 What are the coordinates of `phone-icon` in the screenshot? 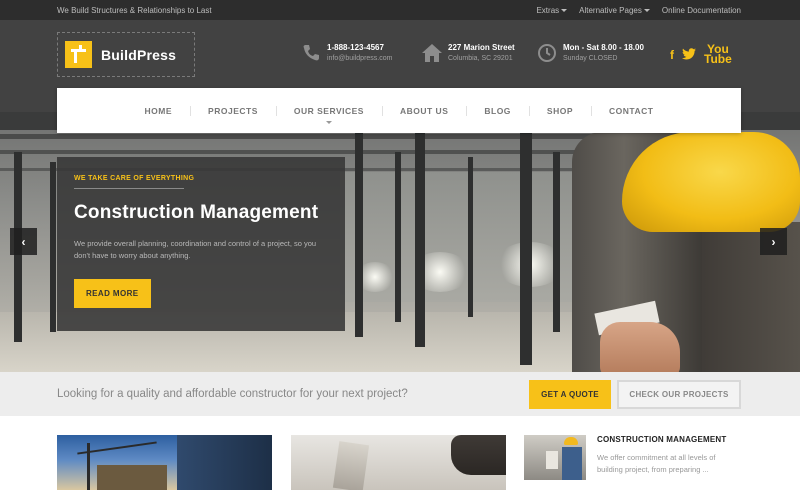 It's located at (311, 53).